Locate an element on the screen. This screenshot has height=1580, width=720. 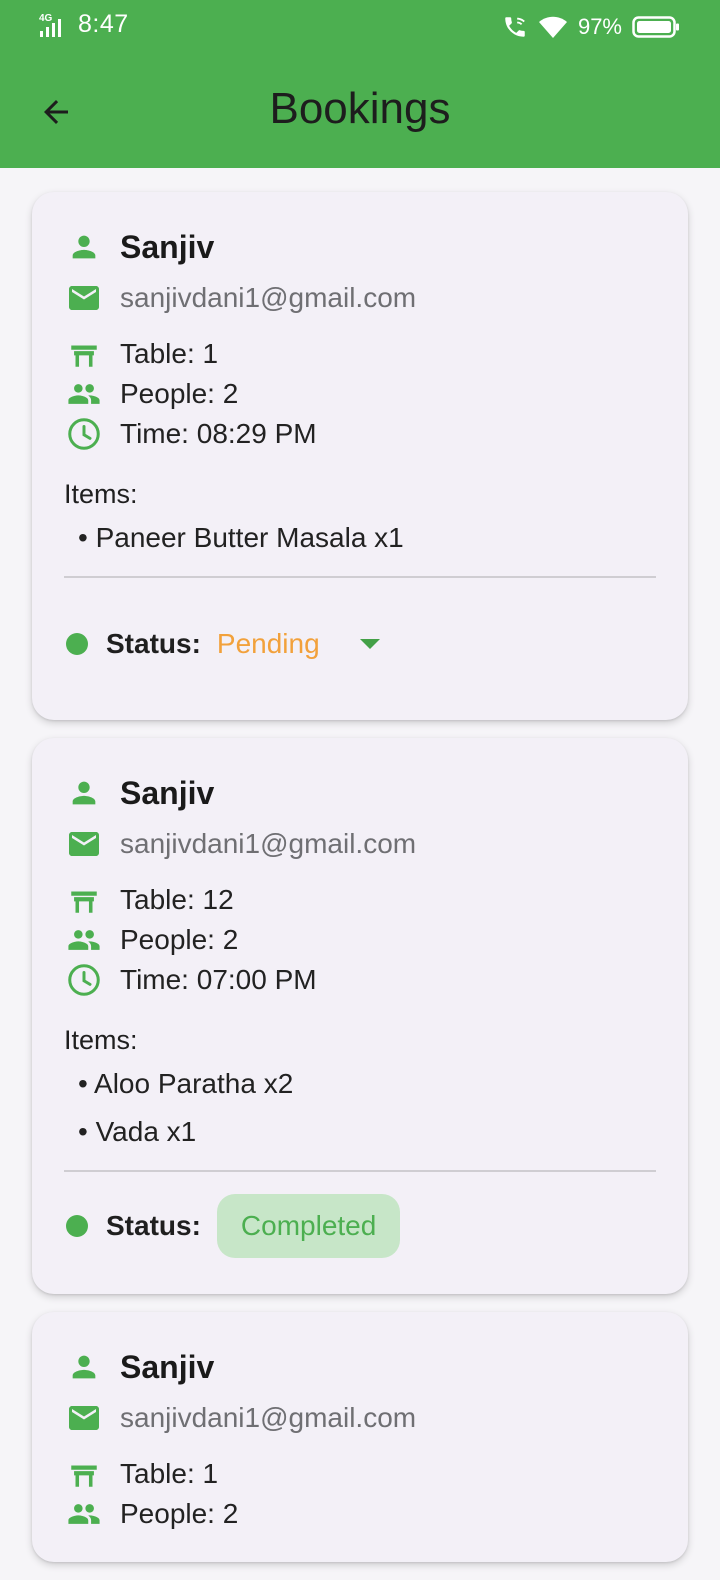
status-dropdown-value: Pending is located at coordinates (268, 644).